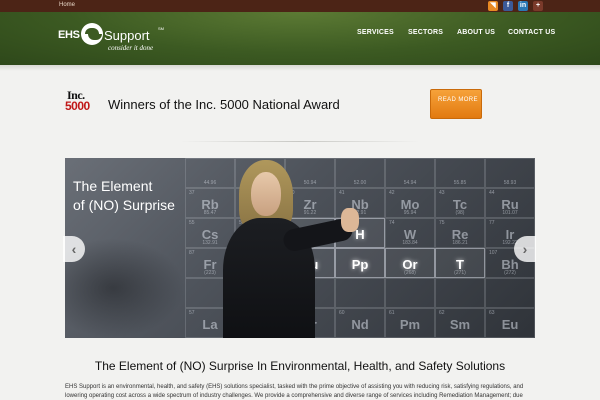 This screenshot has width=600, height=400. What do you see at coordinates (460, 173) in the screenshot?
I see `element-cell: 55.85` at bounding box center [460, 173].